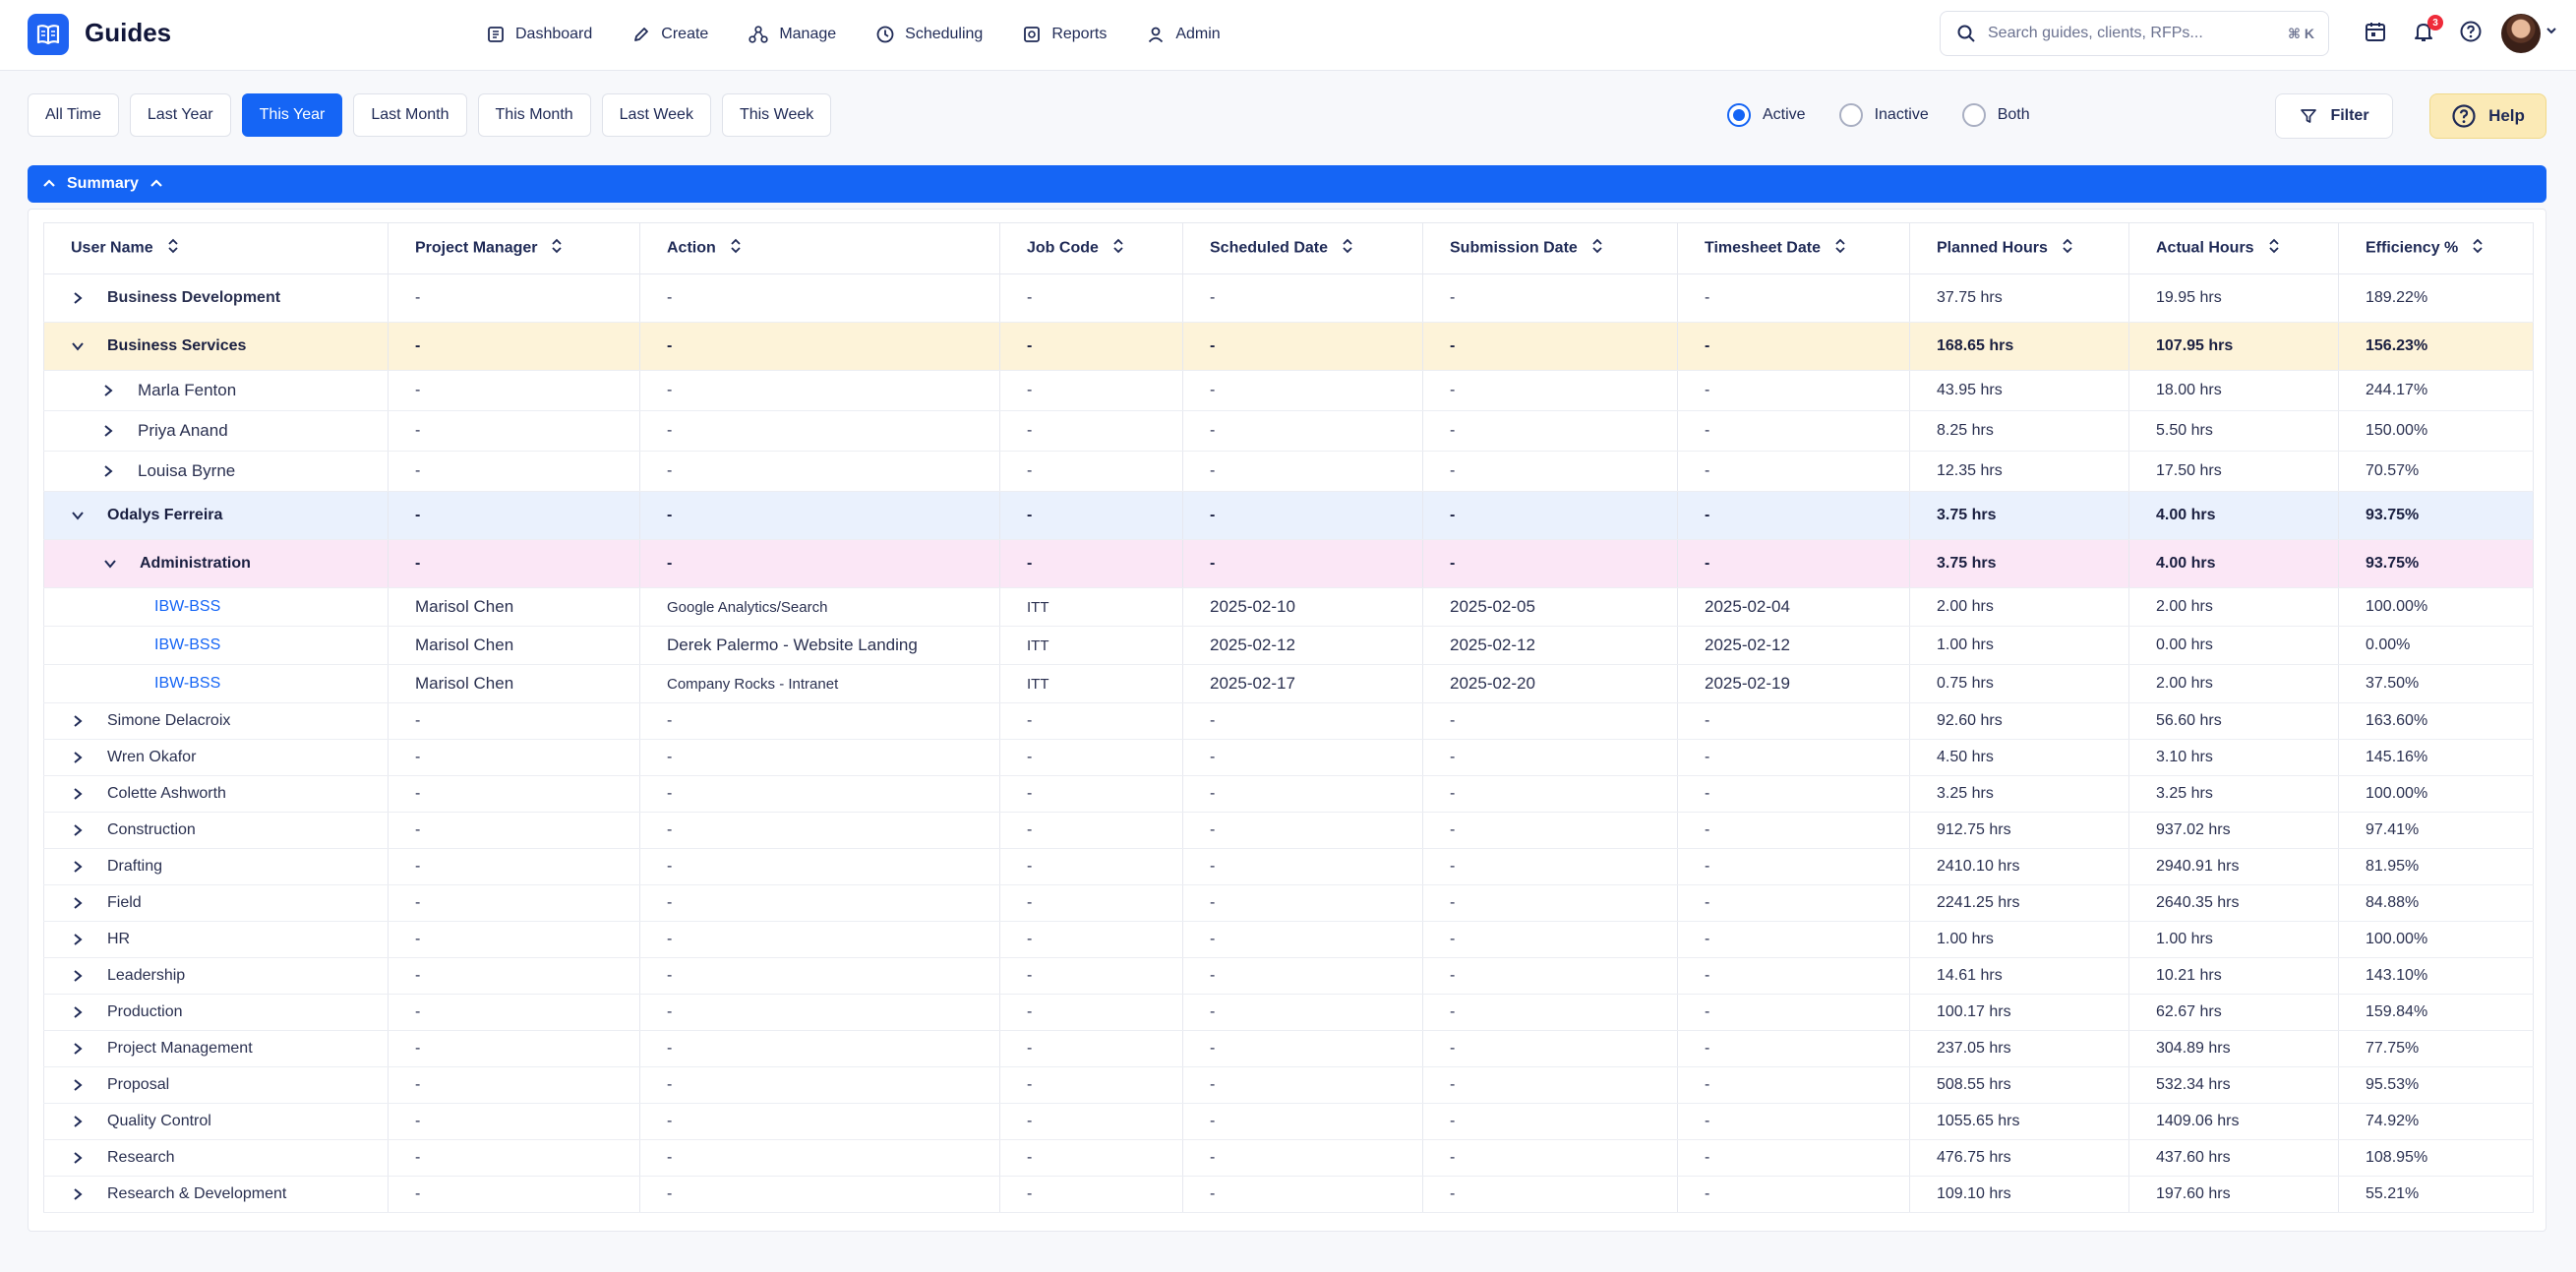 Image resolution: width=2576 pixels, height=1272 pixels. What do you see at coordinates (1289, 431) in the screenshot?
I see `table-row: Priya Anand - - - - - -8.25 hrs 5.50 hrs 150.00%` at bounding box center [1289, 431].